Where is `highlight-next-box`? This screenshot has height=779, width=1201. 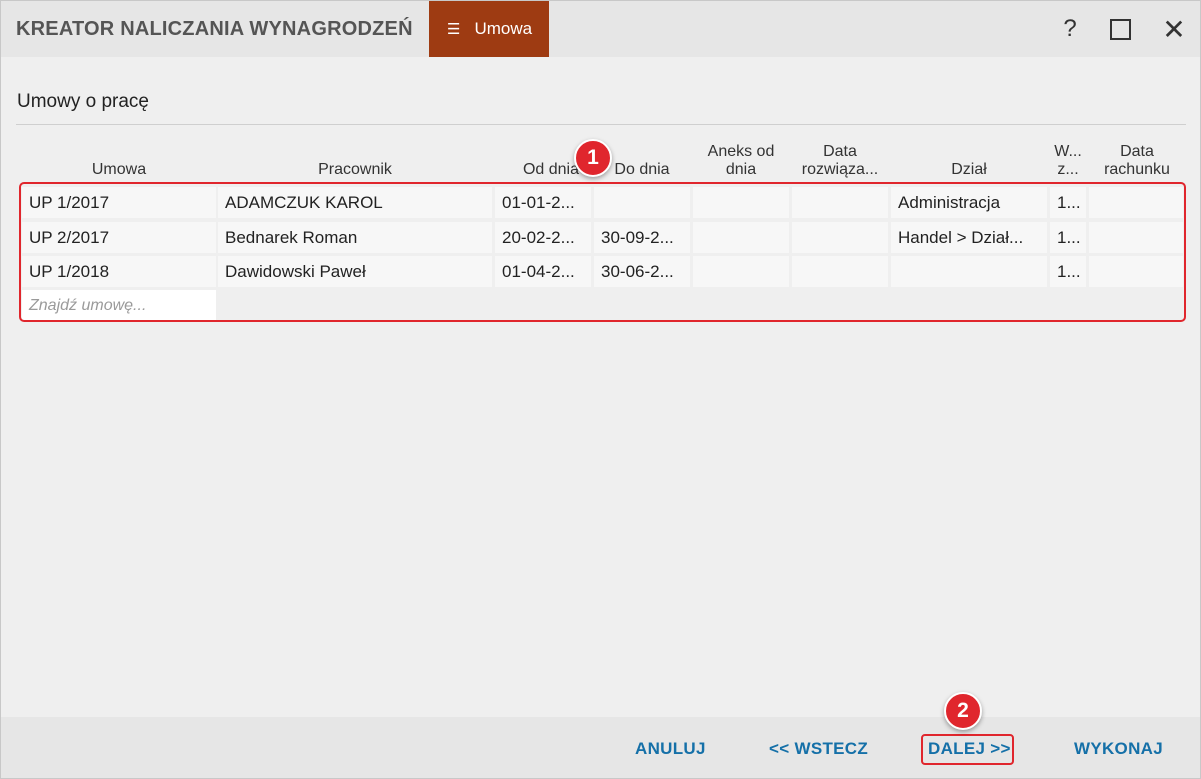 highlight-next-box is located at coordinates (967, 749).